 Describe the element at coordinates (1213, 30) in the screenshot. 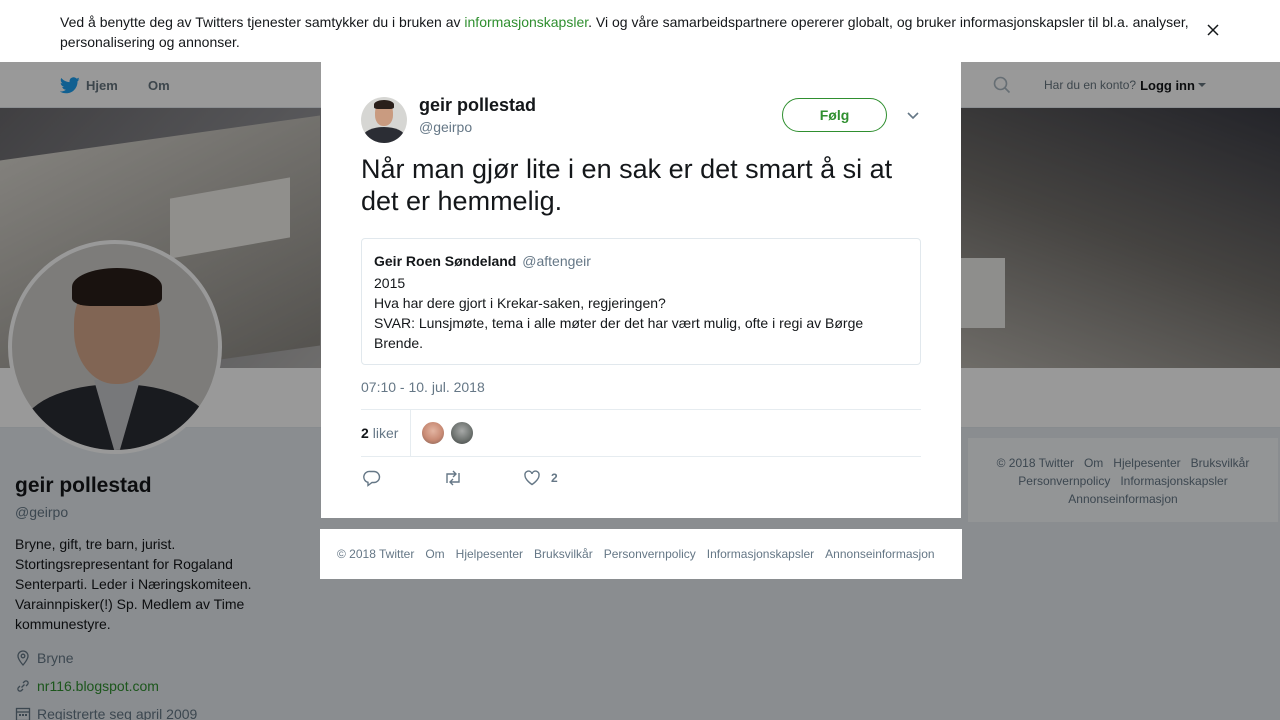

I see `close-icon` at that location.